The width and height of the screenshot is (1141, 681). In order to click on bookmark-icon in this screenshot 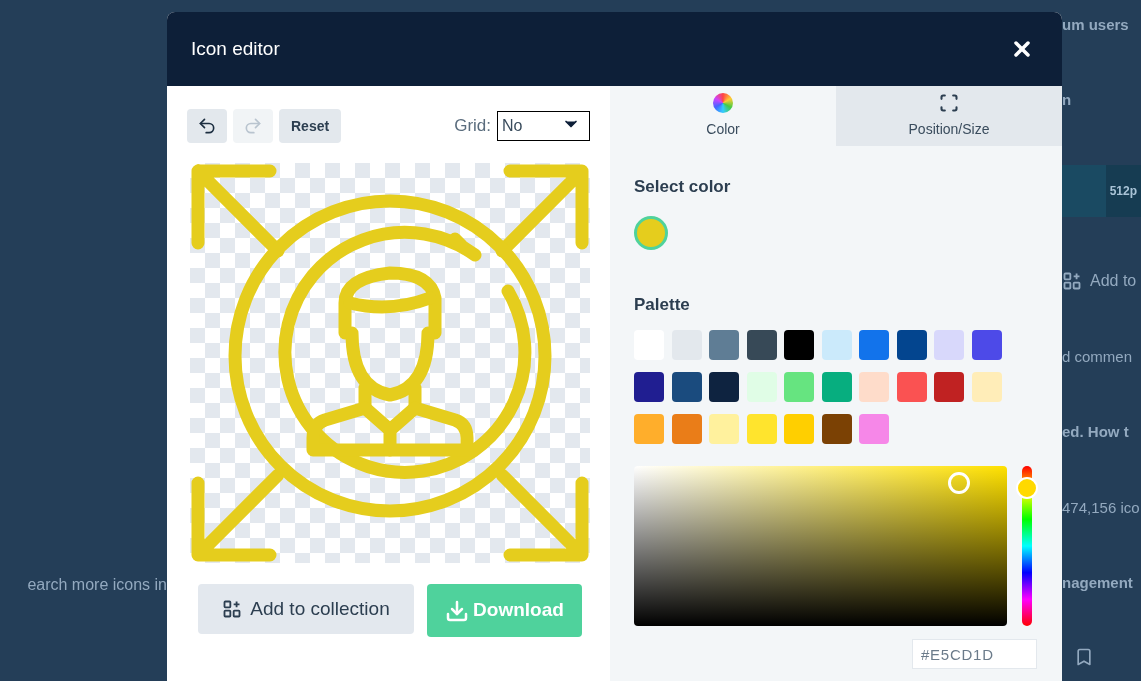, I will do `click(1084, 657)`.